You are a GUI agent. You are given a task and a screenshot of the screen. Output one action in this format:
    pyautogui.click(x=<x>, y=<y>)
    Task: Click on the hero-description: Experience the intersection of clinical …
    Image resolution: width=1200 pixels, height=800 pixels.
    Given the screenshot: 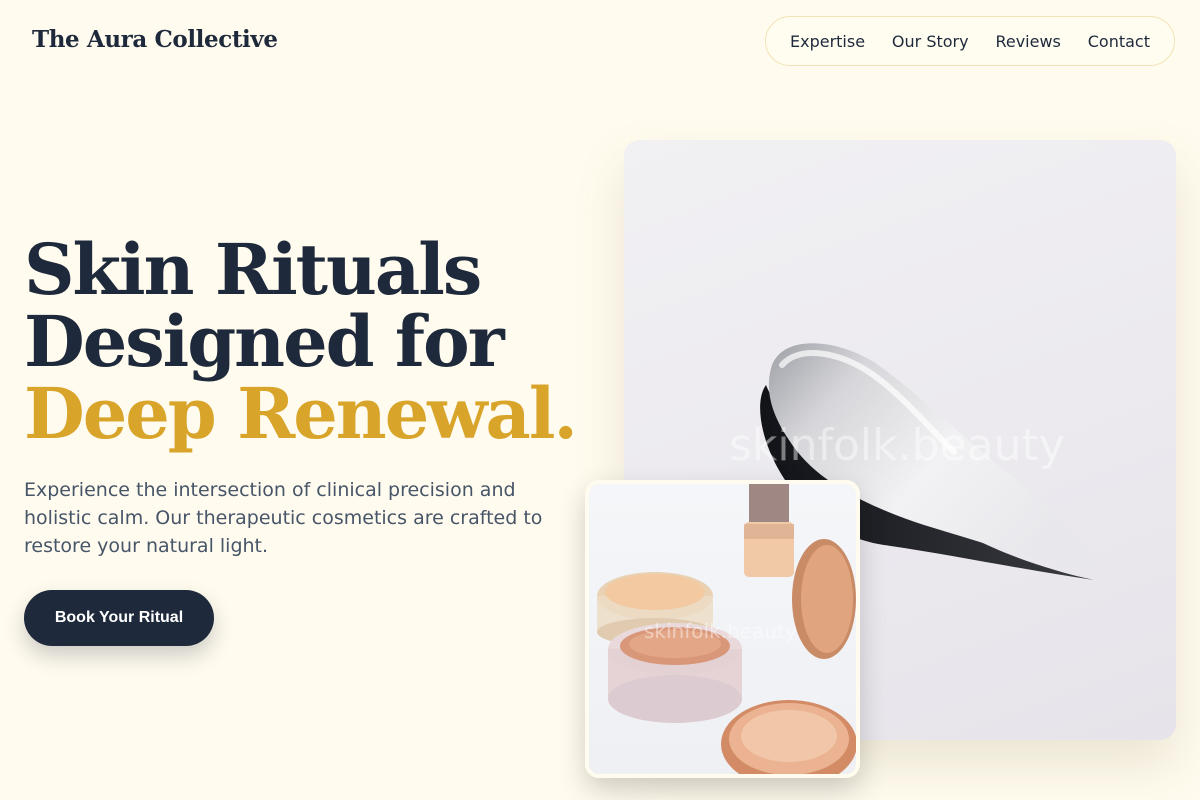 What is the action you would take?
    pyautogui.click(x=283, y=518)
    